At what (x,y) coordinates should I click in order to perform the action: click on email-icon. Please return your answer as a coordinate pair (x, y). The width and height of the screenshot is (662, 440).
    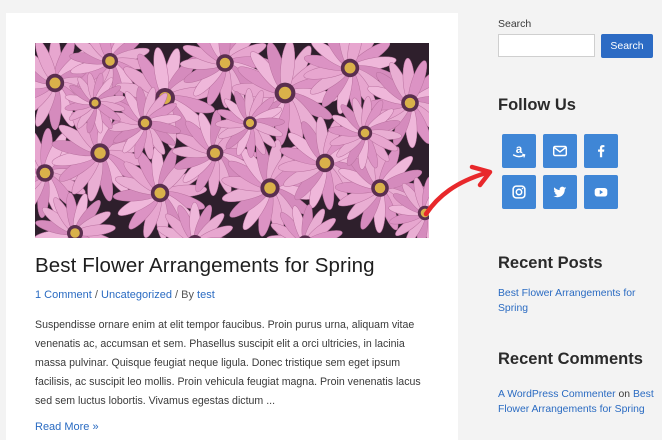
    Looking at the image, I should click on (560, 151).